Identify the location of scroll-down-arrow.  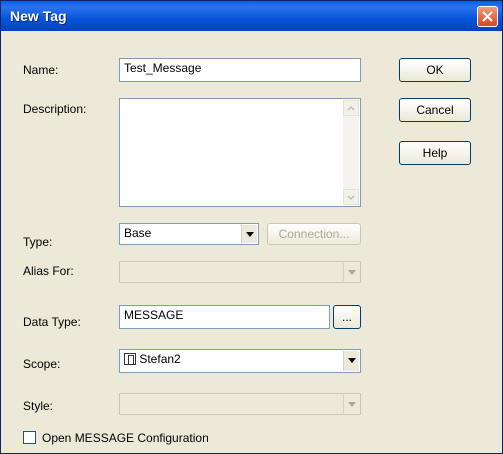
(351, 197).